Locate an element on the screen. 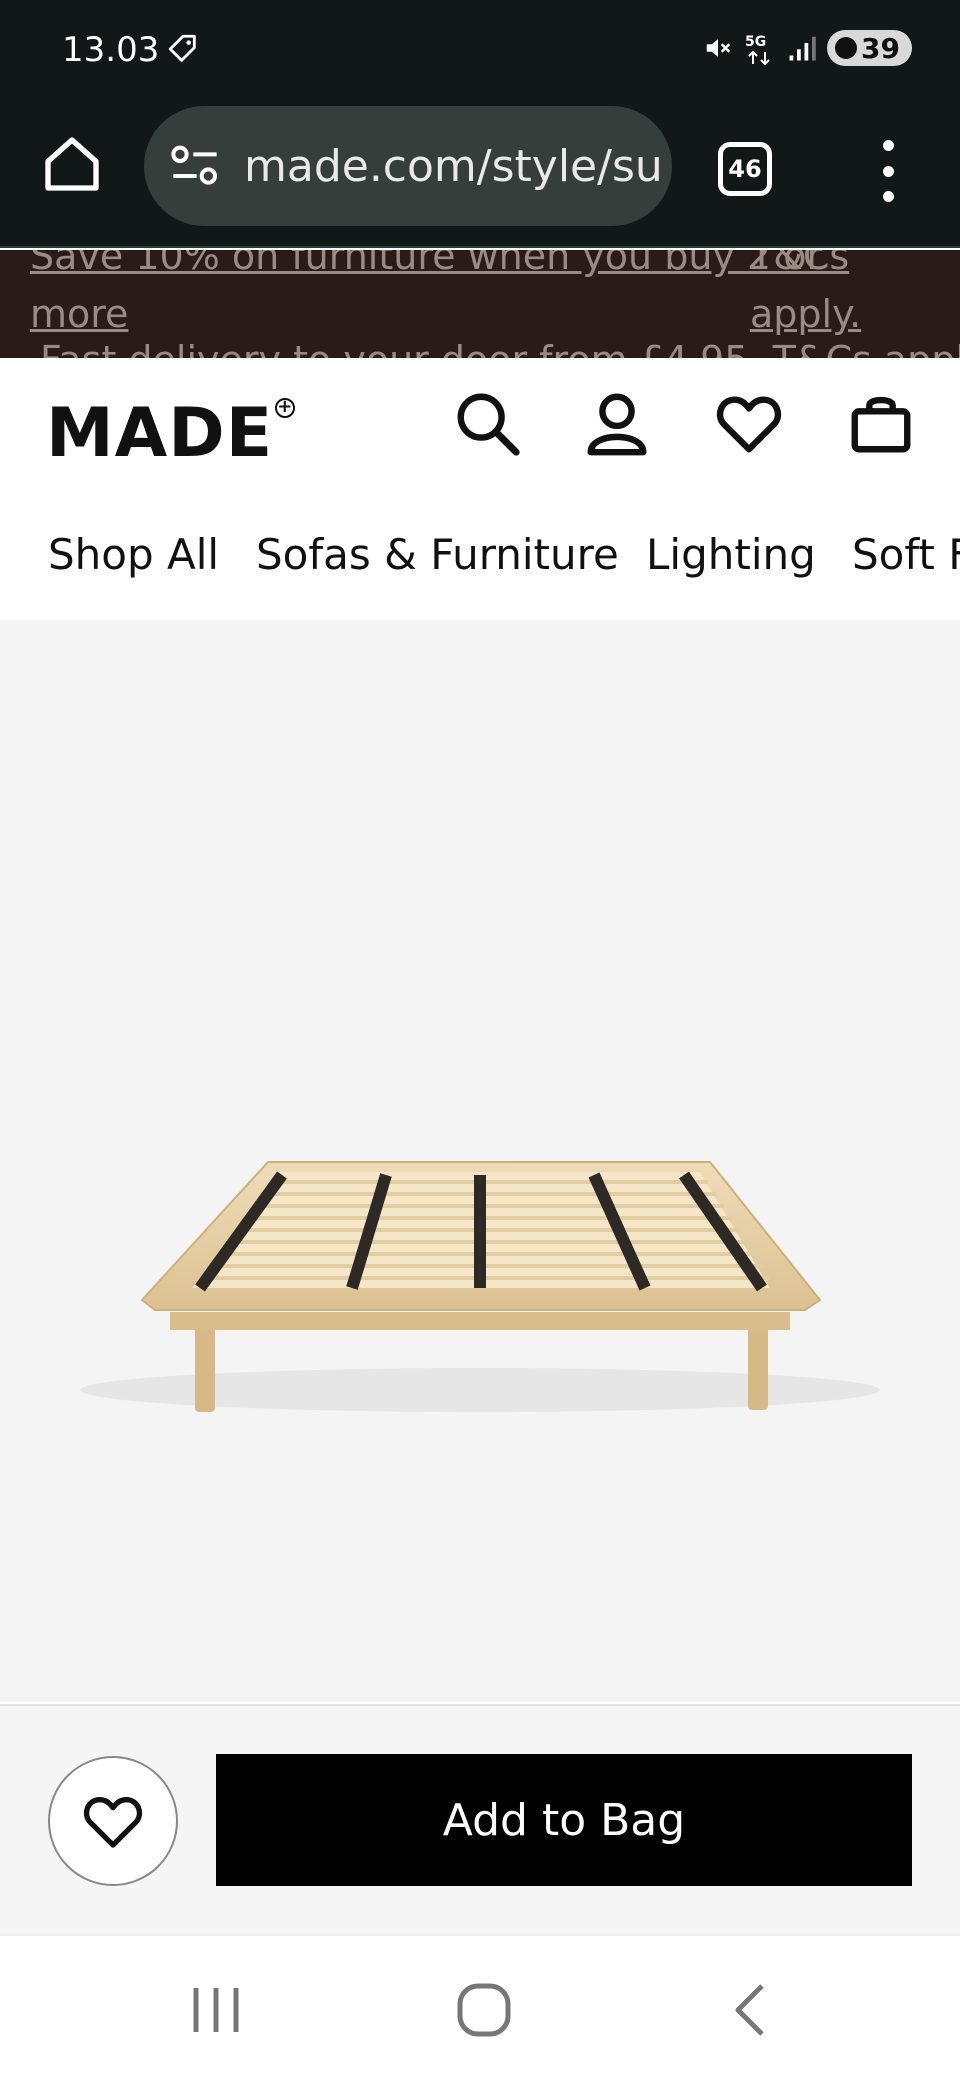 The height and width of the screenshot is (2080, 960). site-settings-icon is located at coordinates (195, 166).